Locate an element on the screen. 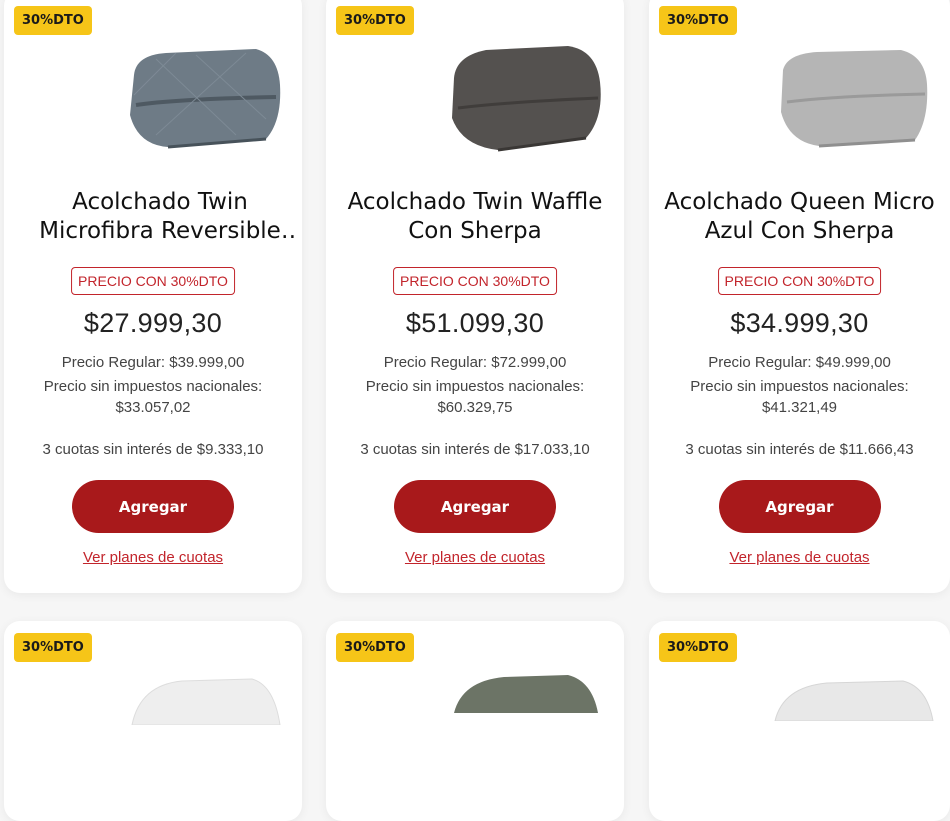  regular-price: Precio Regular: $72.999,00 is located at coordinates (475, 362).